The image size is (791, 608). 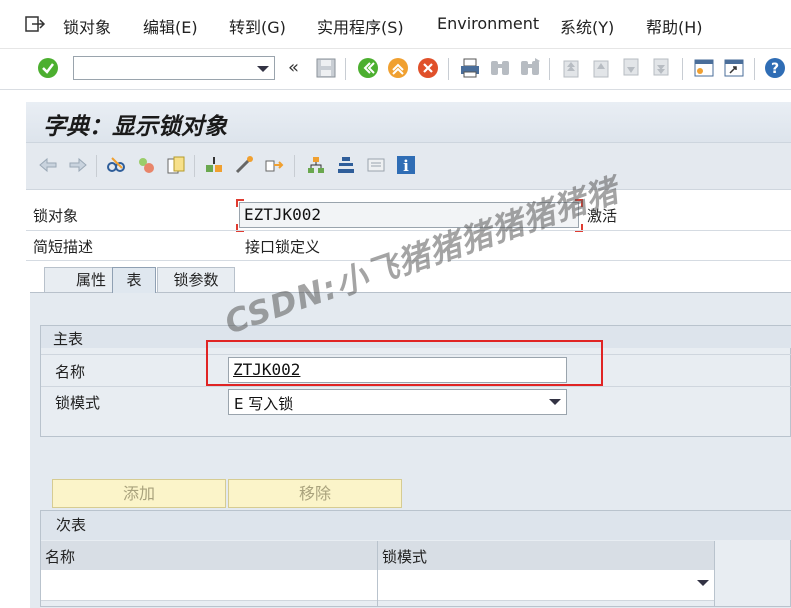 I want to click on application-toolbar: i, so click(x=408, y=166).